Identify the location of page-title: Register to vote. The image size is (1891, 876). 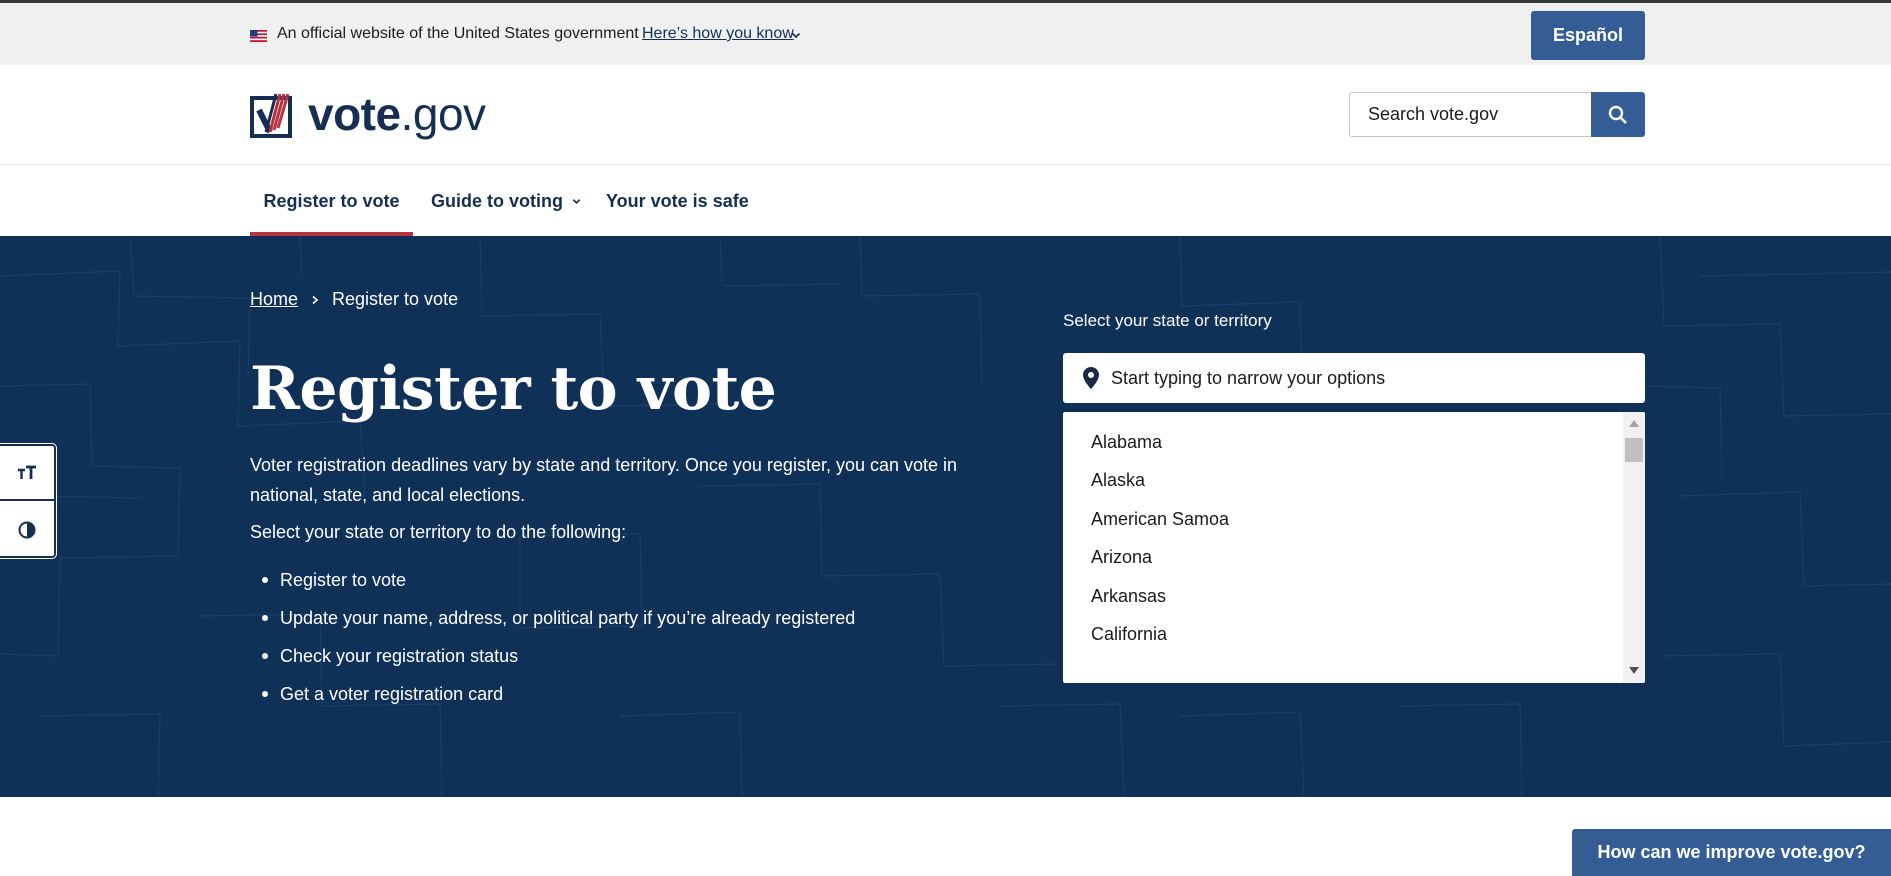
(513, 389).